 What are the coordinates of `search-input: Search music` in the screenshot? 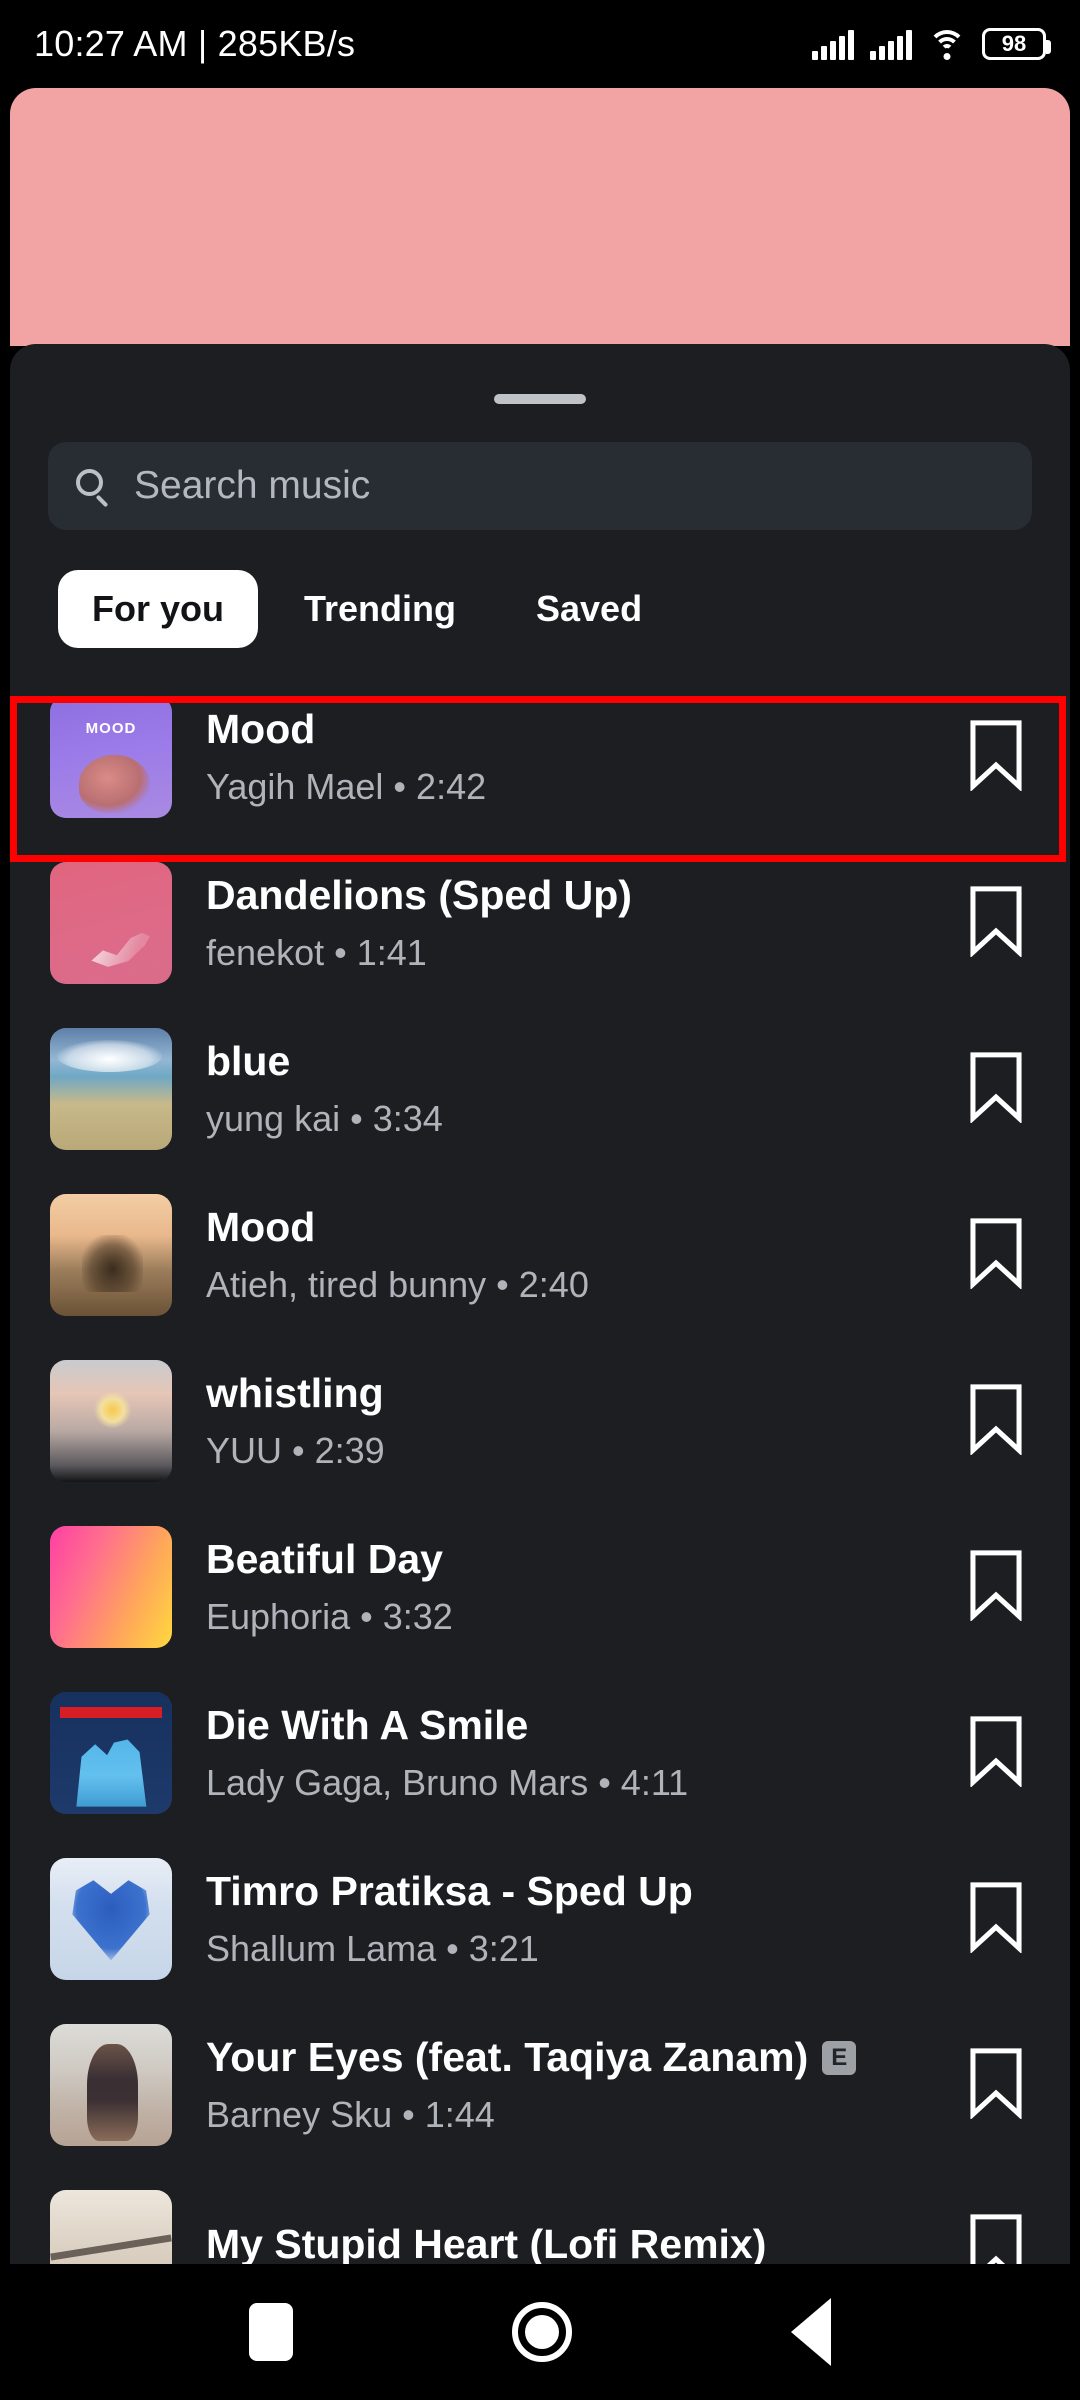 It's located at (540, 486).